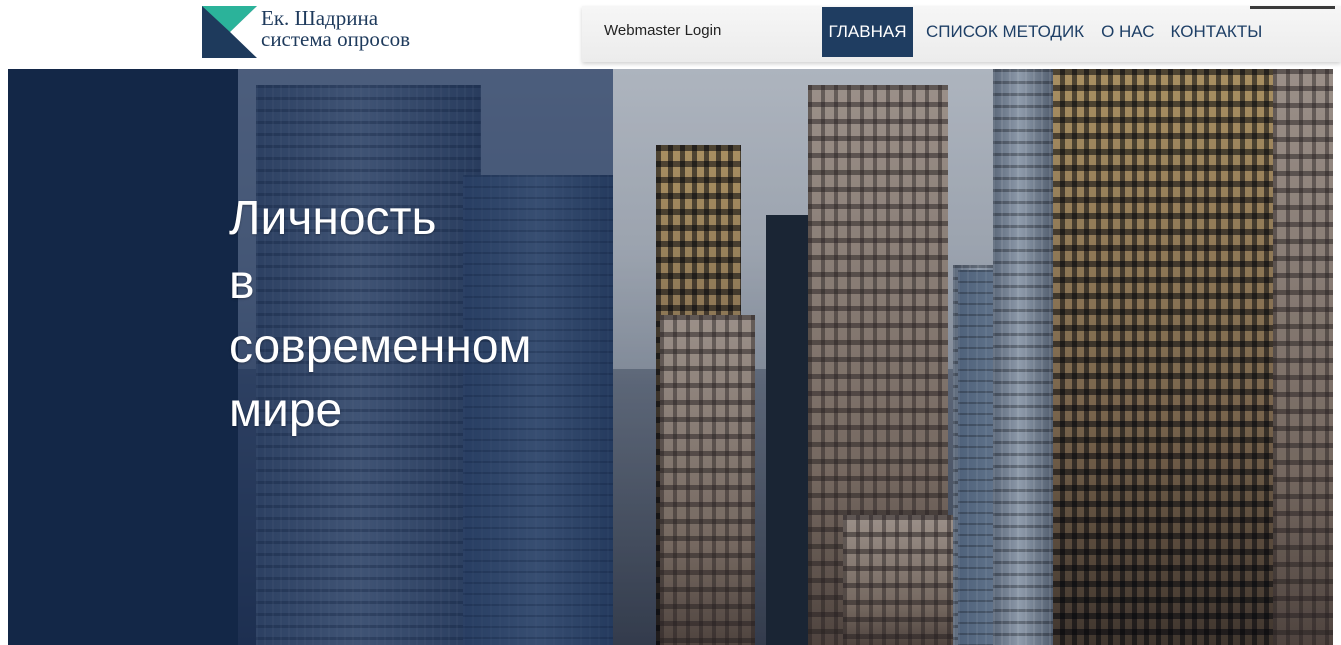 The height and width of the screenshot is (645, 1341). I want to click on hero-title-line: мире, so click(286, 410).